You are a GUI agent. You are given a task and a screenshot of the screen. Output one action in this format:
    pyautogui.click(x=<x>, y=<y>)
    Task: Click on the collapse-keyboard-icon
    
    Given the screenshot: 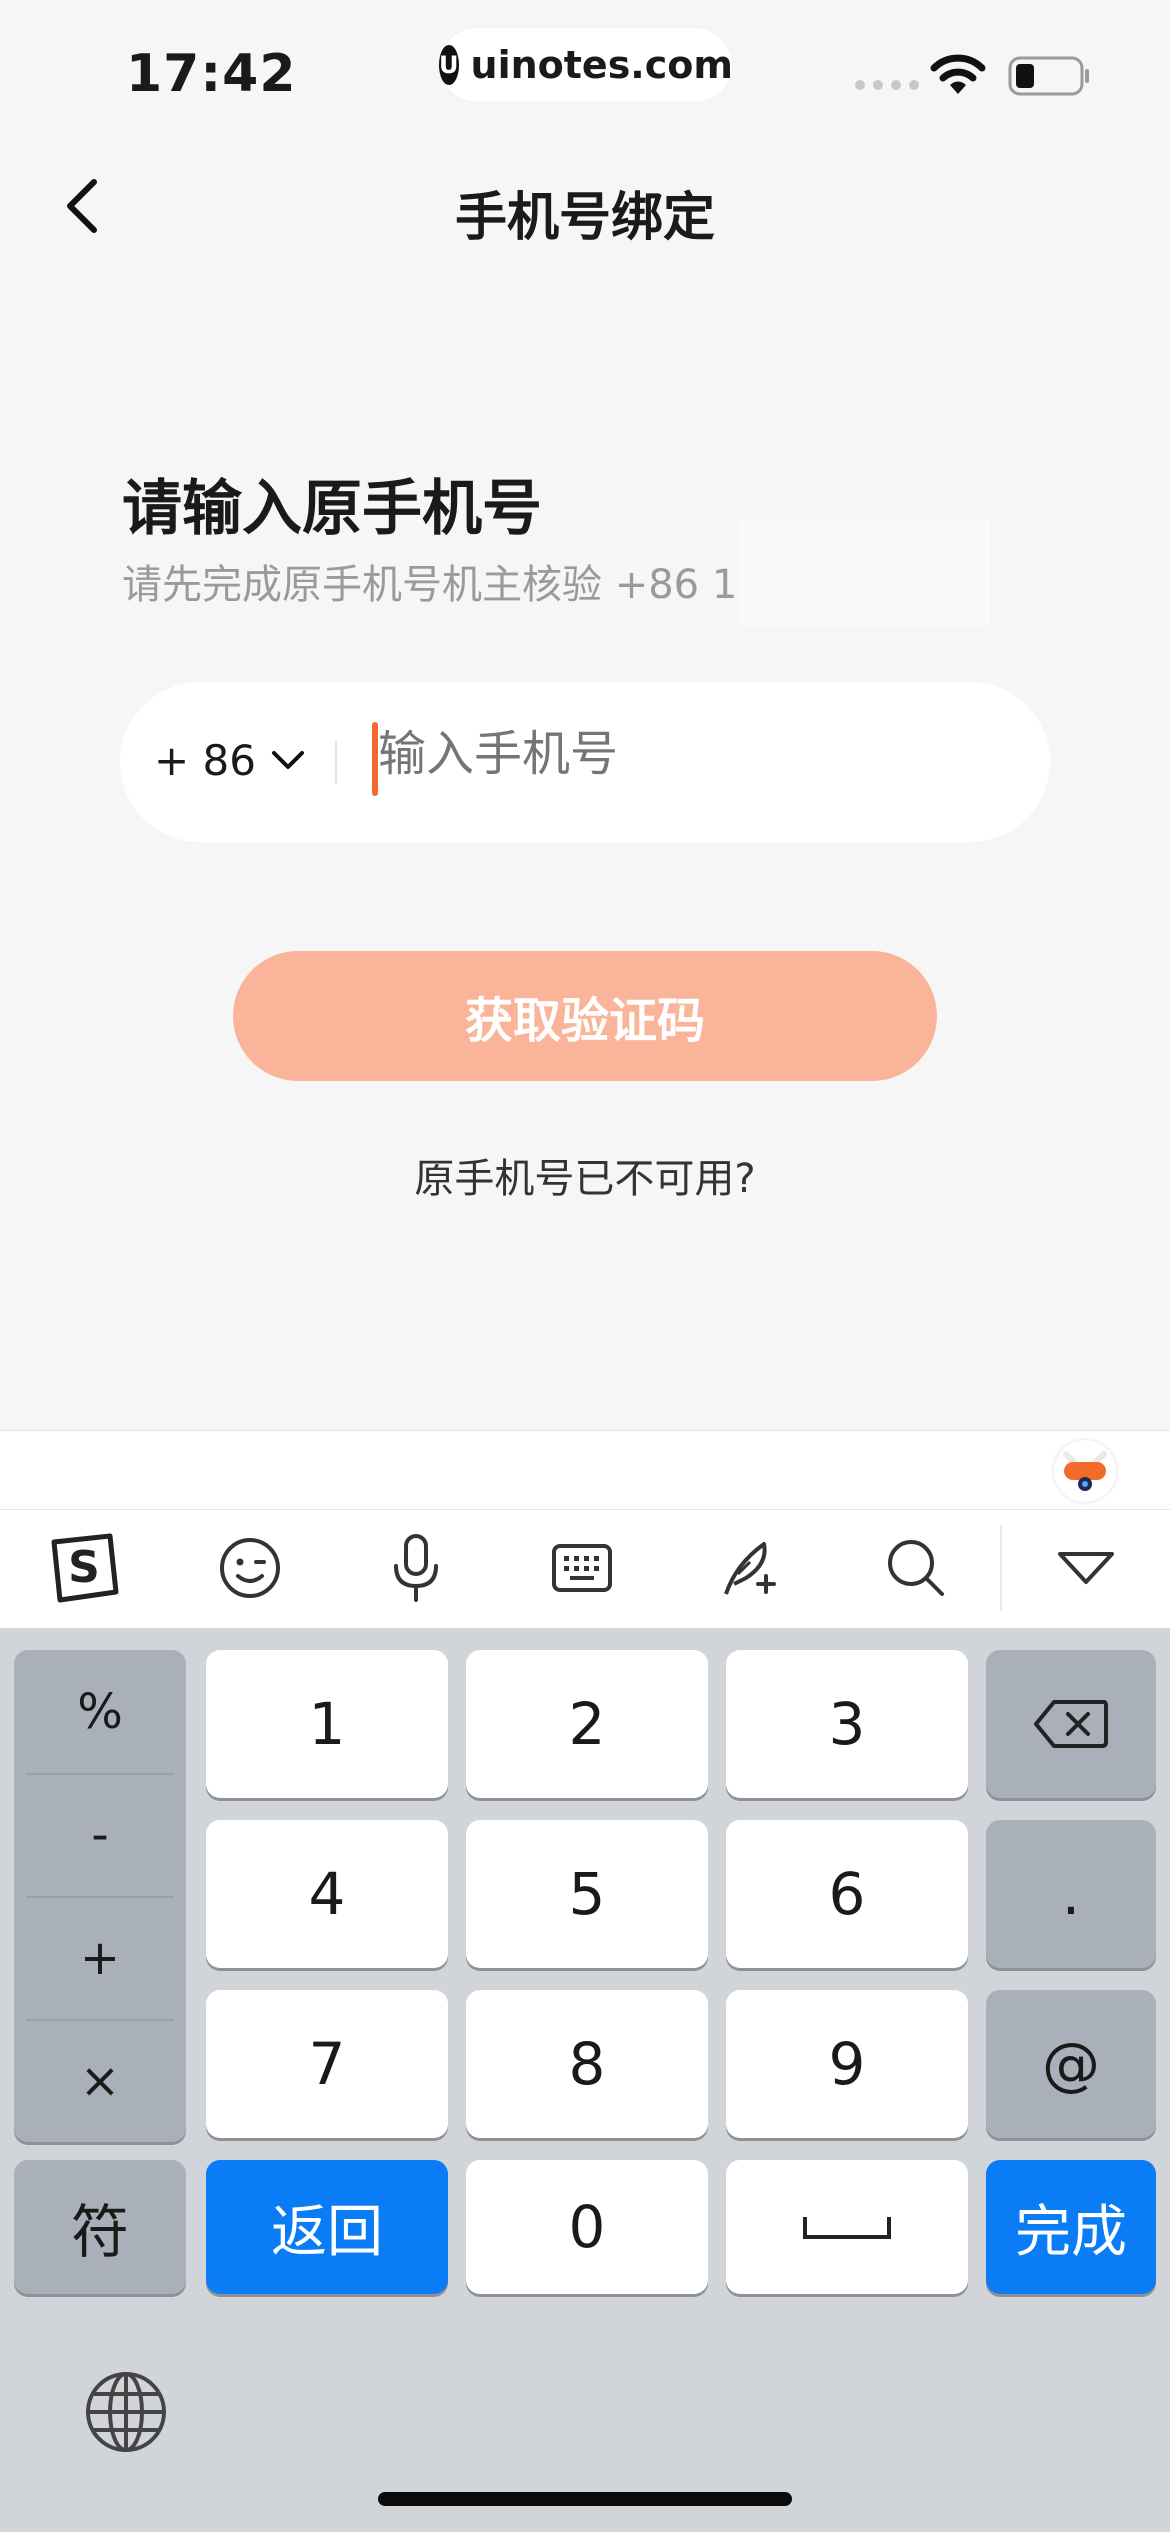 What is the action you would take?
    pyautogui.click(x=1086, y=1568)
    